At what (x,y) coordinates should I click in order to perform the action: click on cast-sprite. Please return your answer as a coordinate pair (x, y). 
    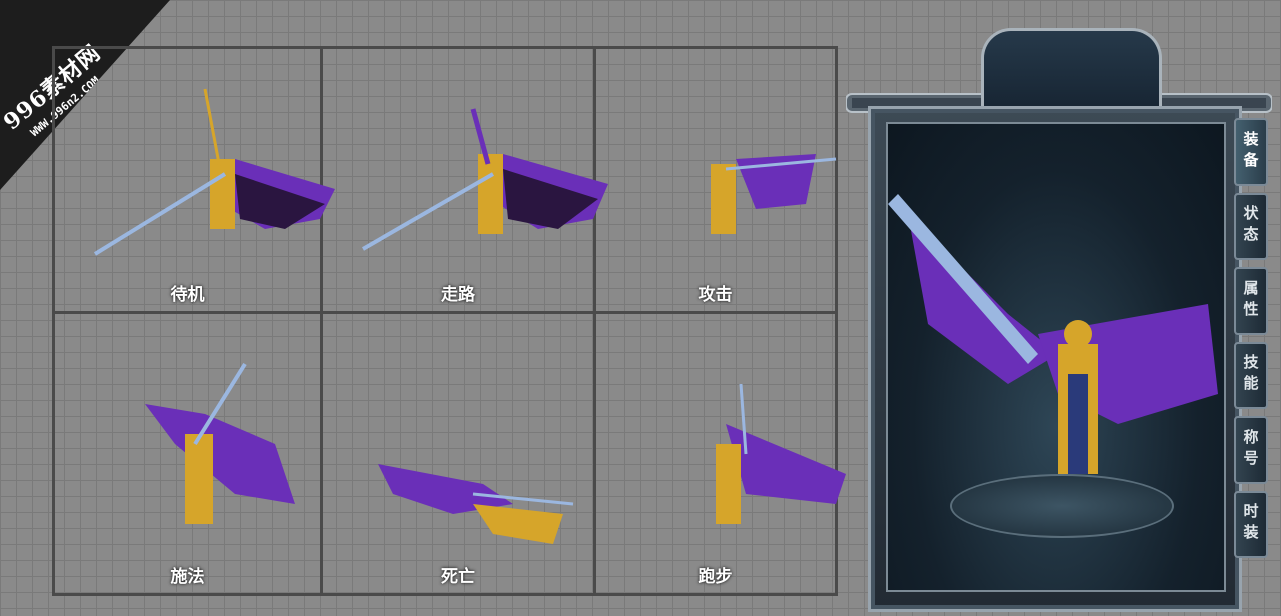
    Looking at the image, I should click on (220, 443).